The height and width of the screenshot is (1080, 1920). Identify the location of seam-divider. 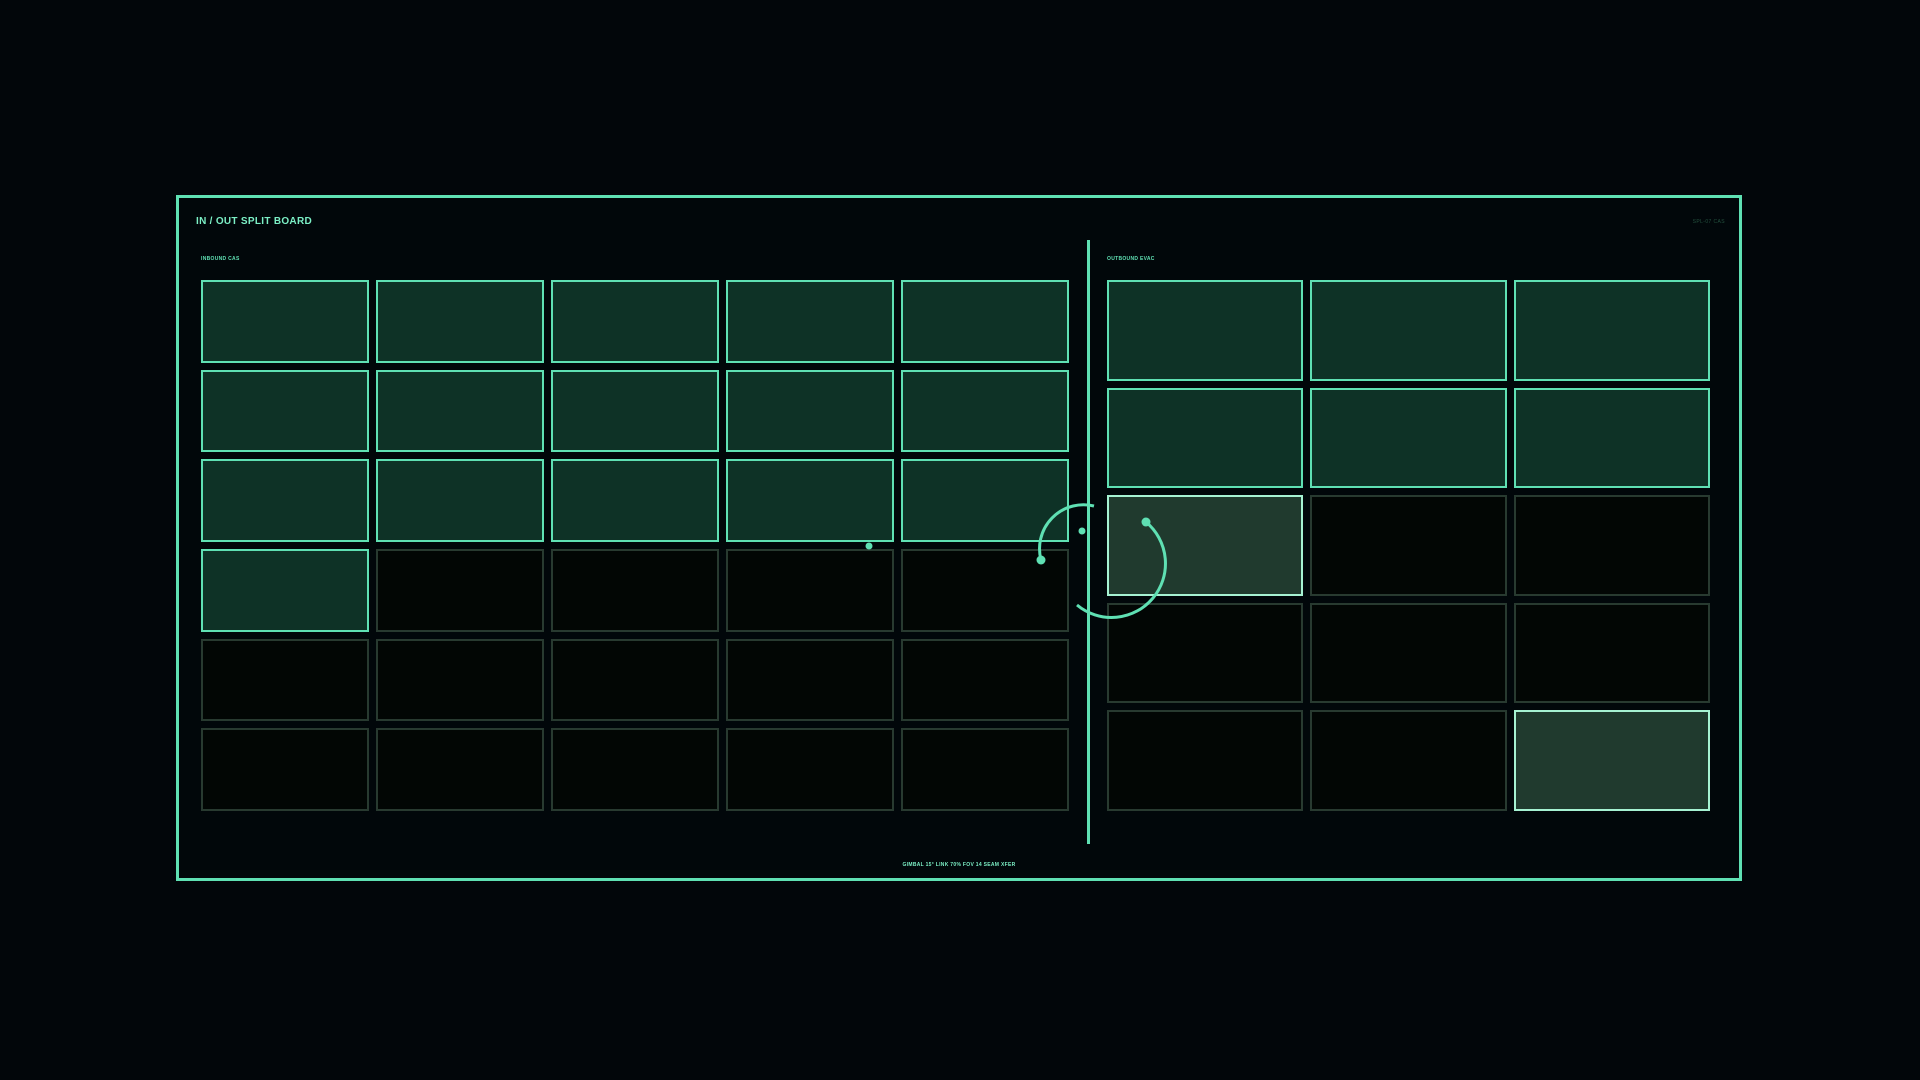
(1088, 542).